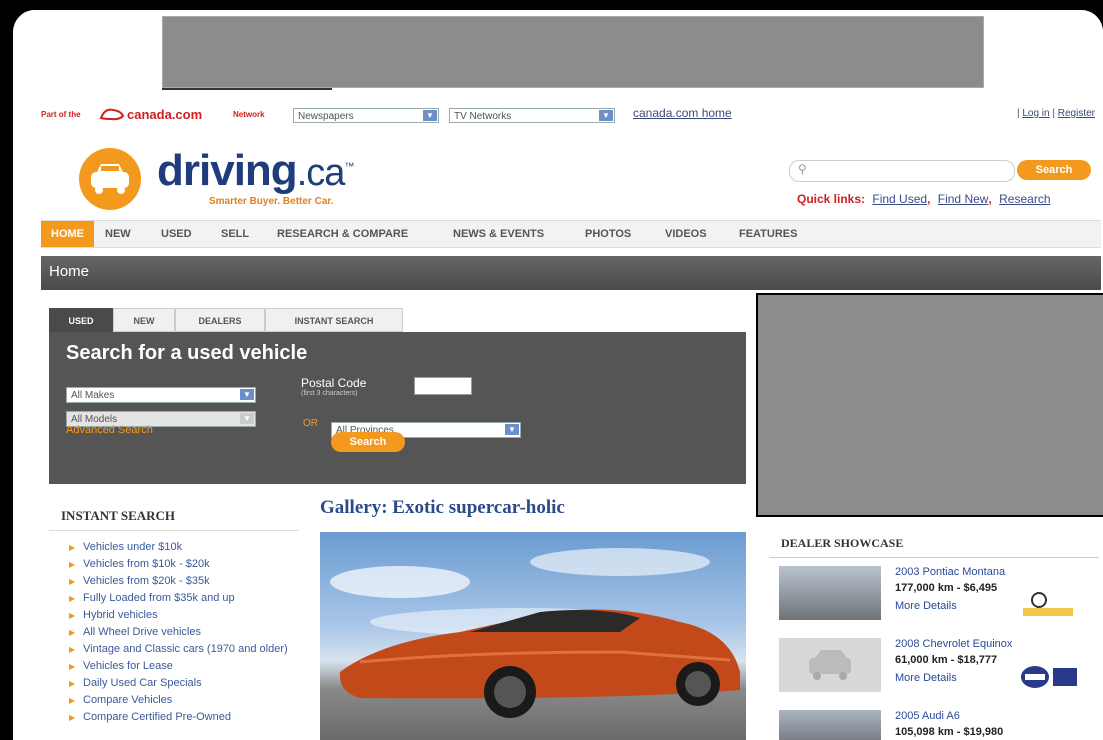 Image resolution: width=1103 pixels, height=740 pixels. I want to click on site-logo: driving.ca™, so click(255, 171).